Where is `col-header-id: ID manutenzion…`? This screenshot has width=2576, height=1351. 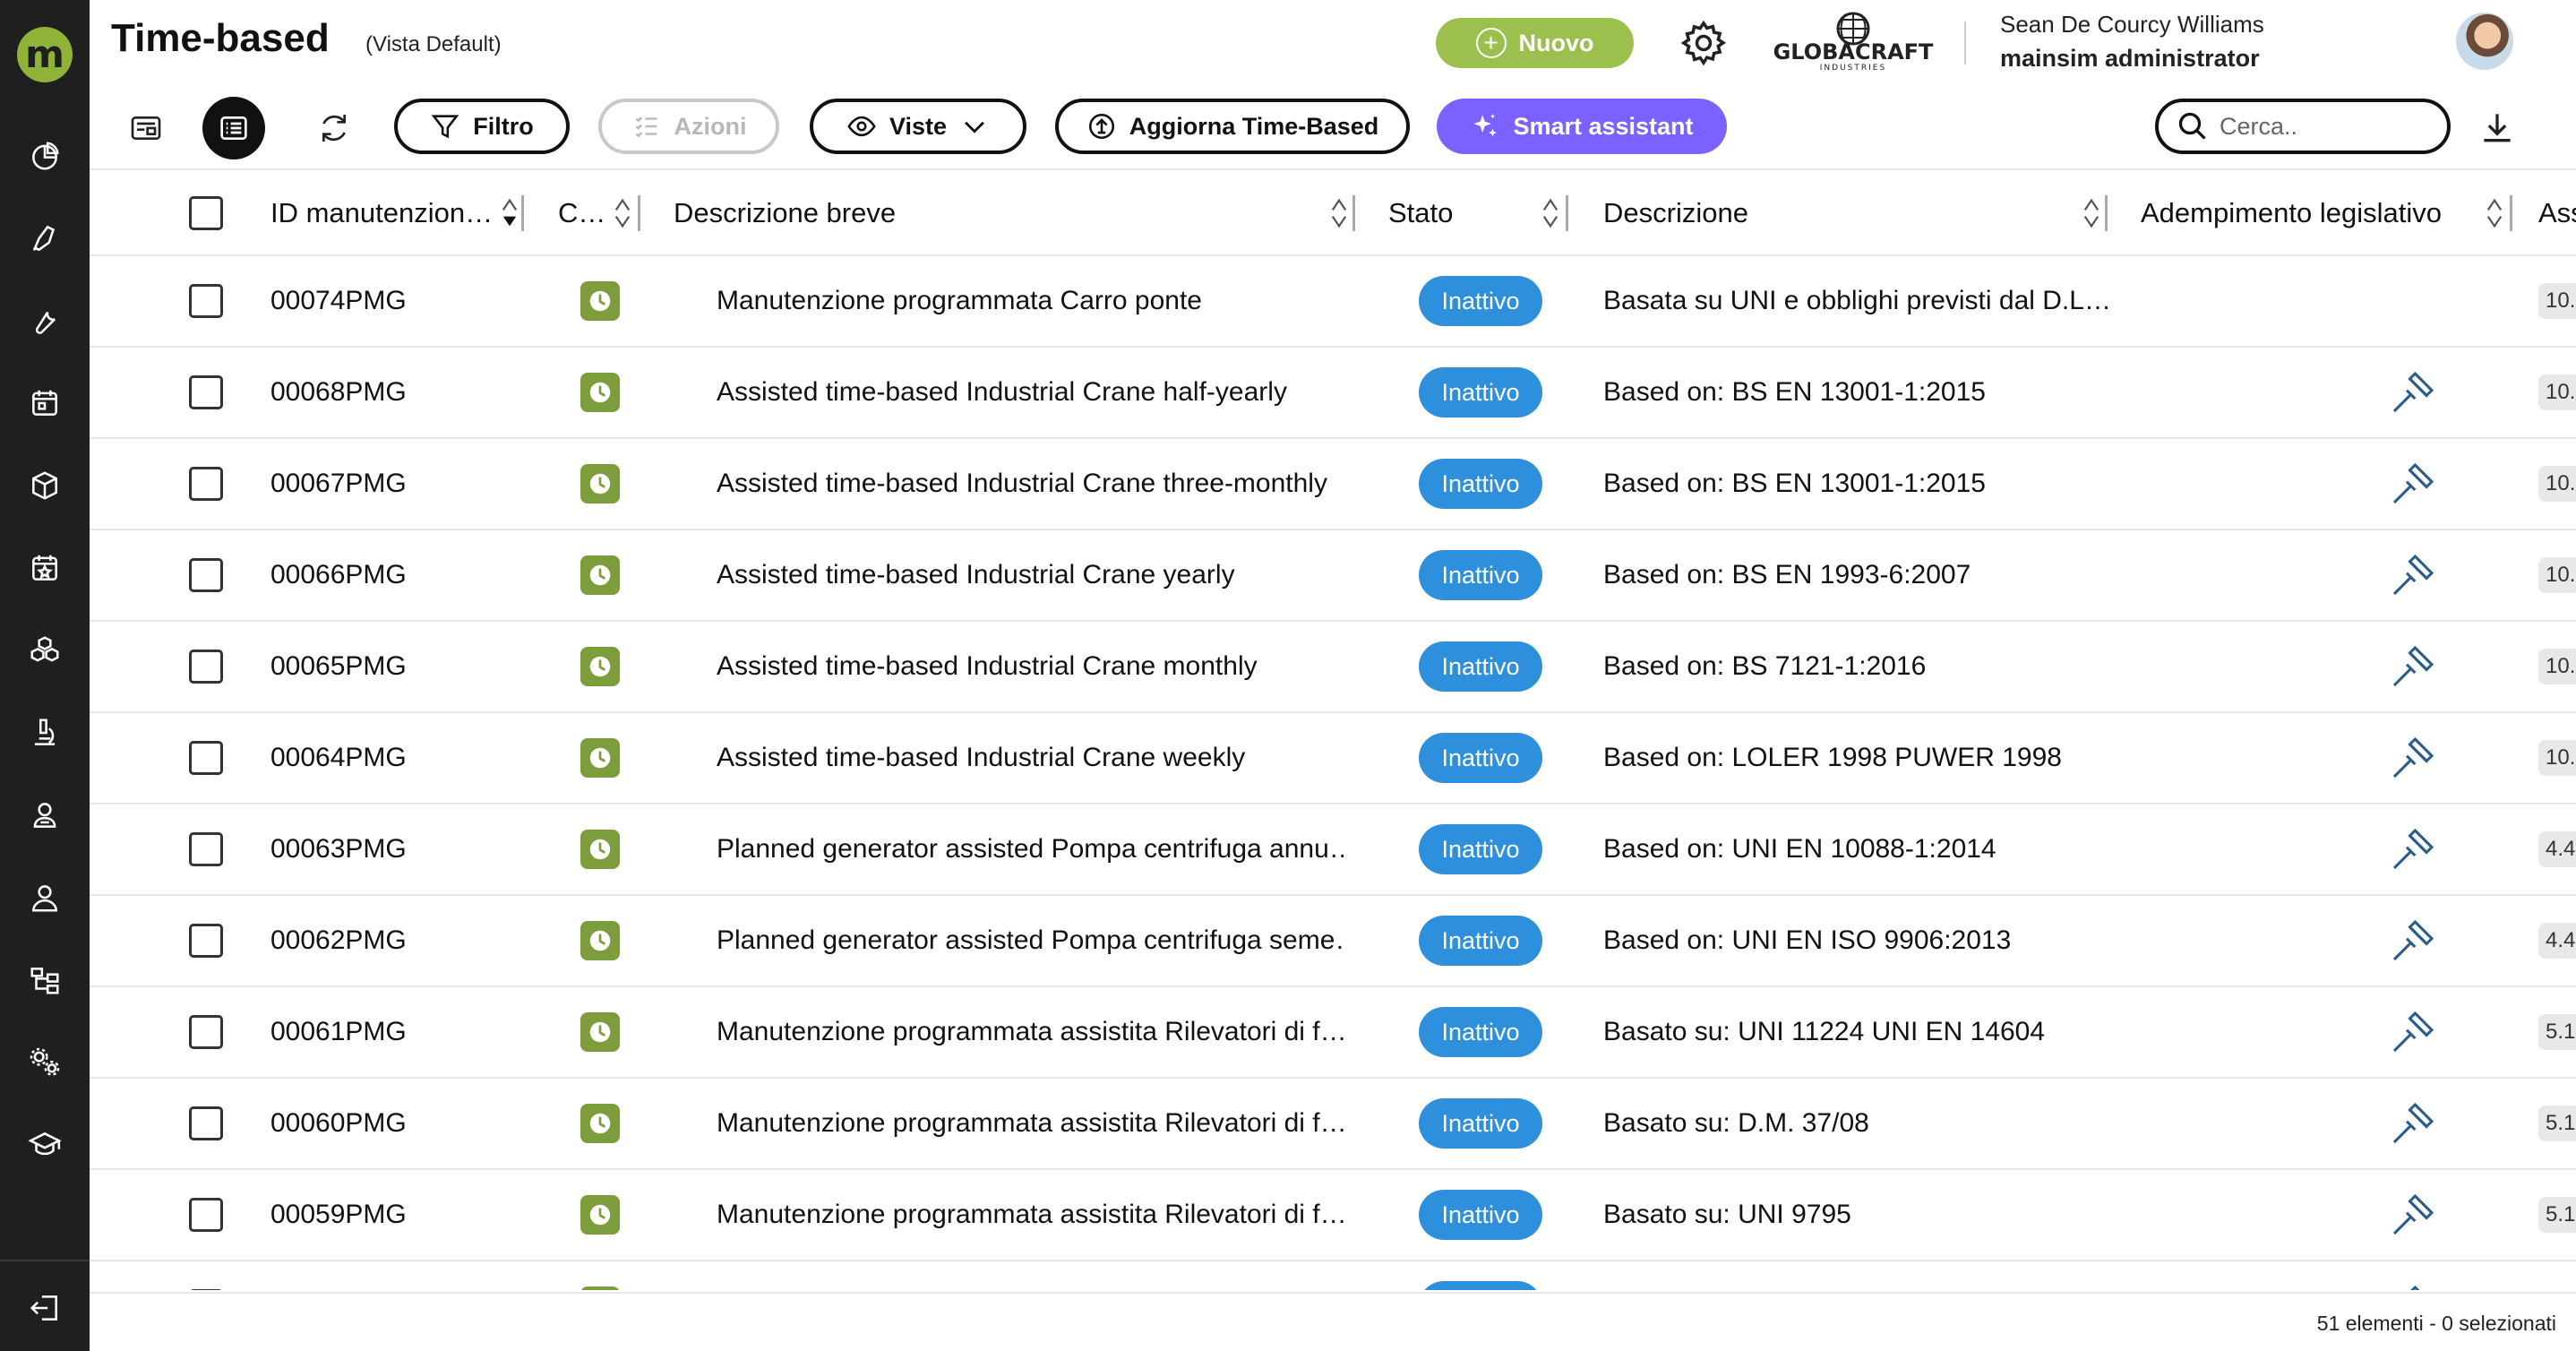 col-header-id: ID manutenzion… is located at coordinates (381, 213).